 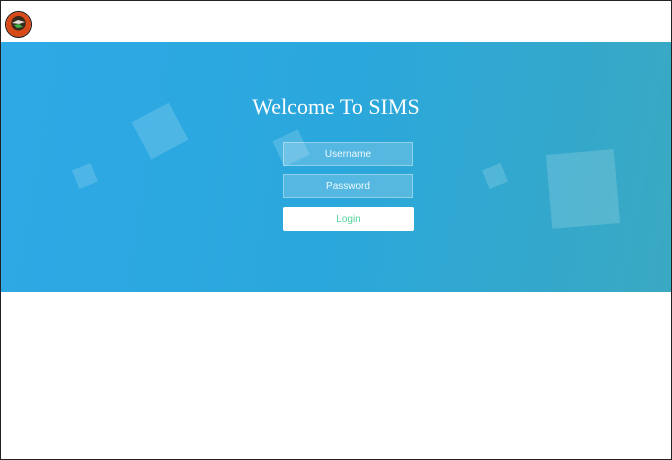 What do you see at coordinates (348, 186) in the screenshot?
I see `password-input` at bounding box center [348, 186].